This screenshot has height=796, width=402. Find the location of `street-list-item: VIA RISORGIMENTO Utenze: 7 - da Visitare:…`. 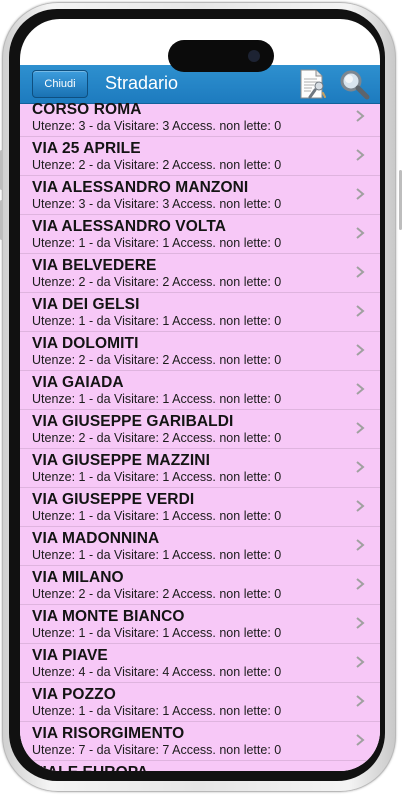

street-list-item: VIA RISORGIMENTO Utenze: 7 - da Visitare:… is located at coordinates (200, 741).